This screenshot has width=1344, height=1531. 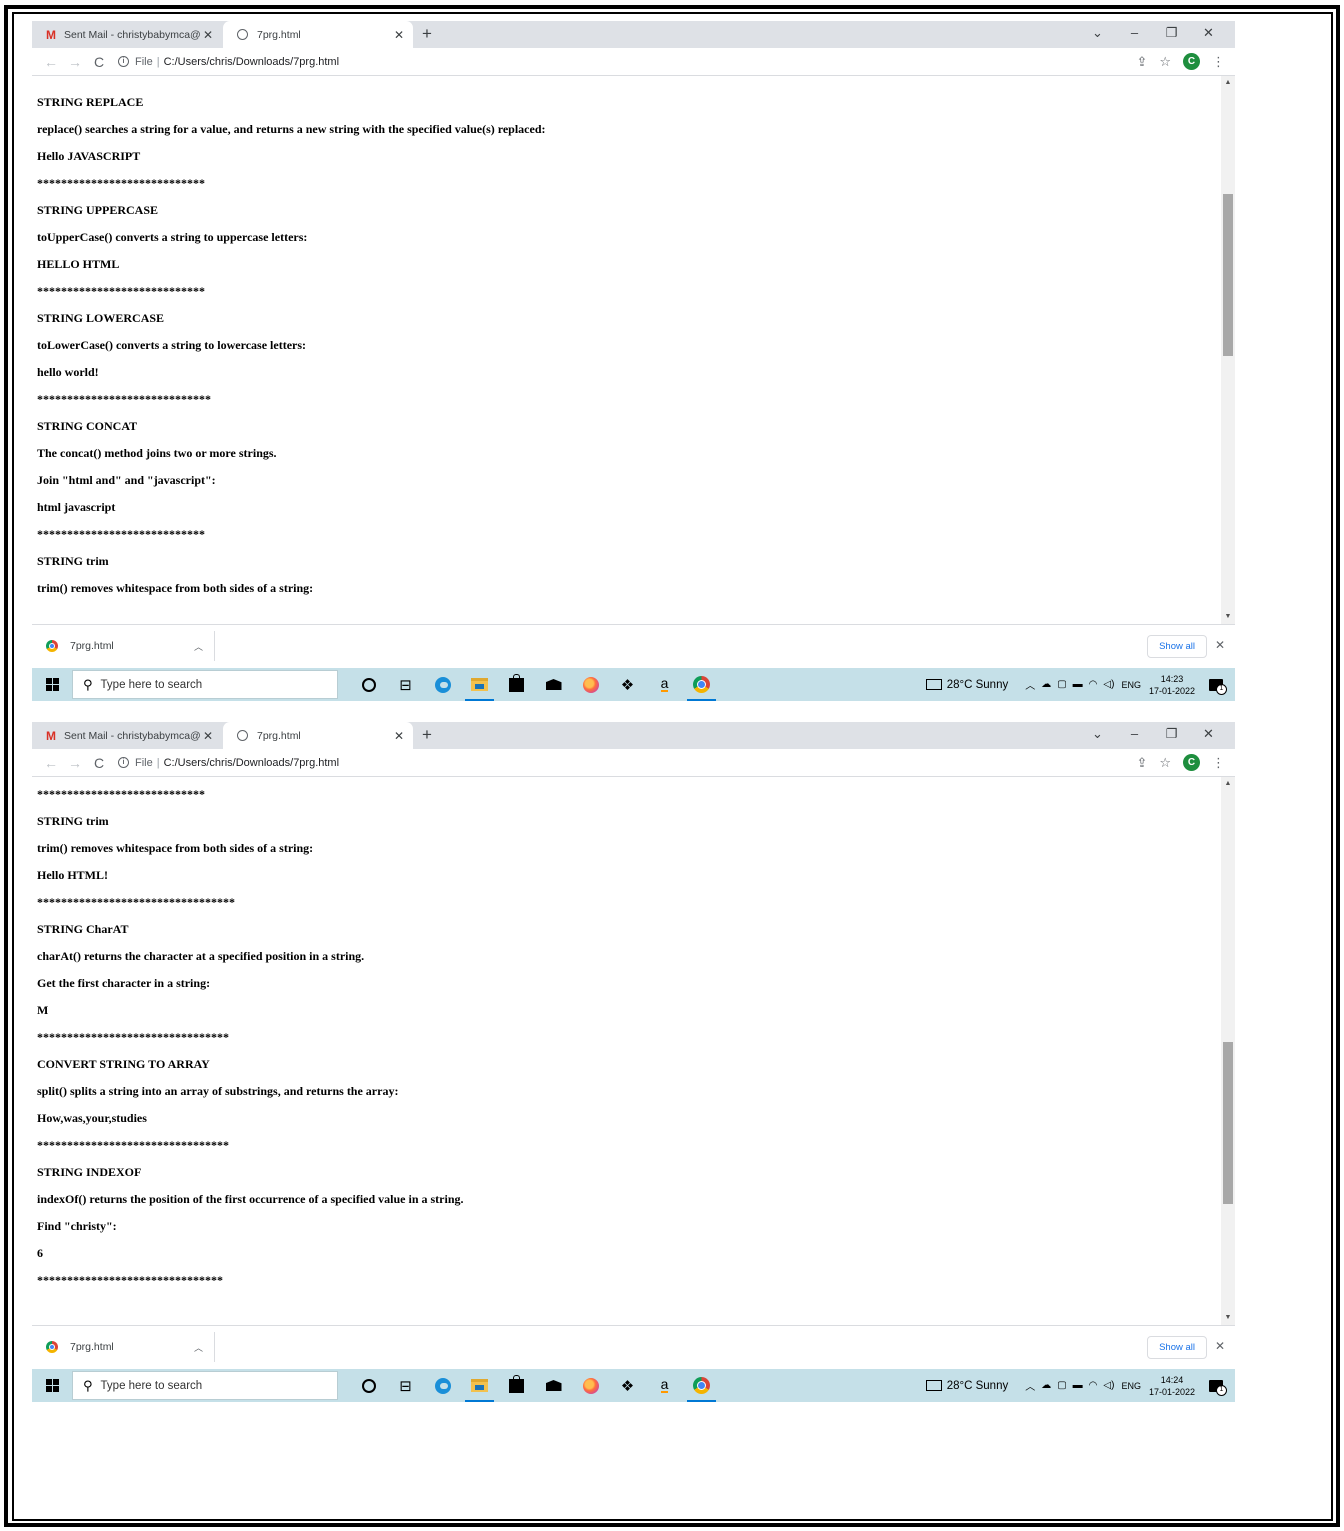 I want to click on clock: 14:23 17-01-2022, so click(x=1172, y=685).